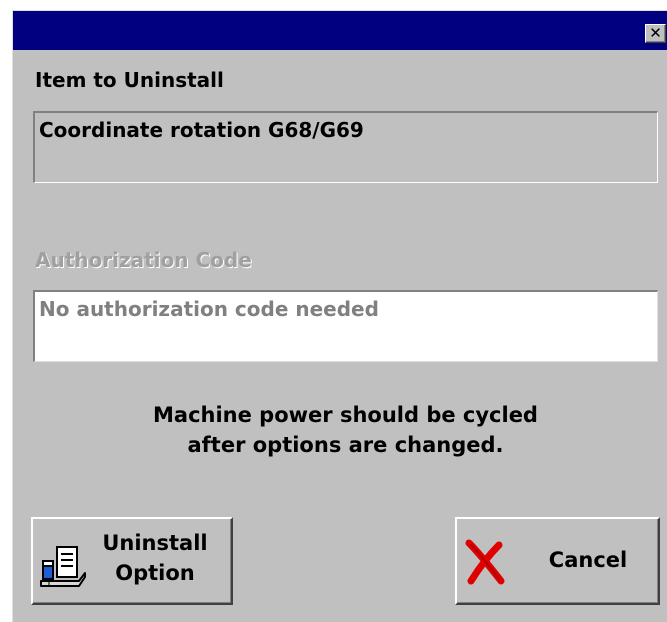  What do you see at coordinates (340, 30) in the screenshot?
I see `title-bar: ✕` at bounding box center [340, 30].